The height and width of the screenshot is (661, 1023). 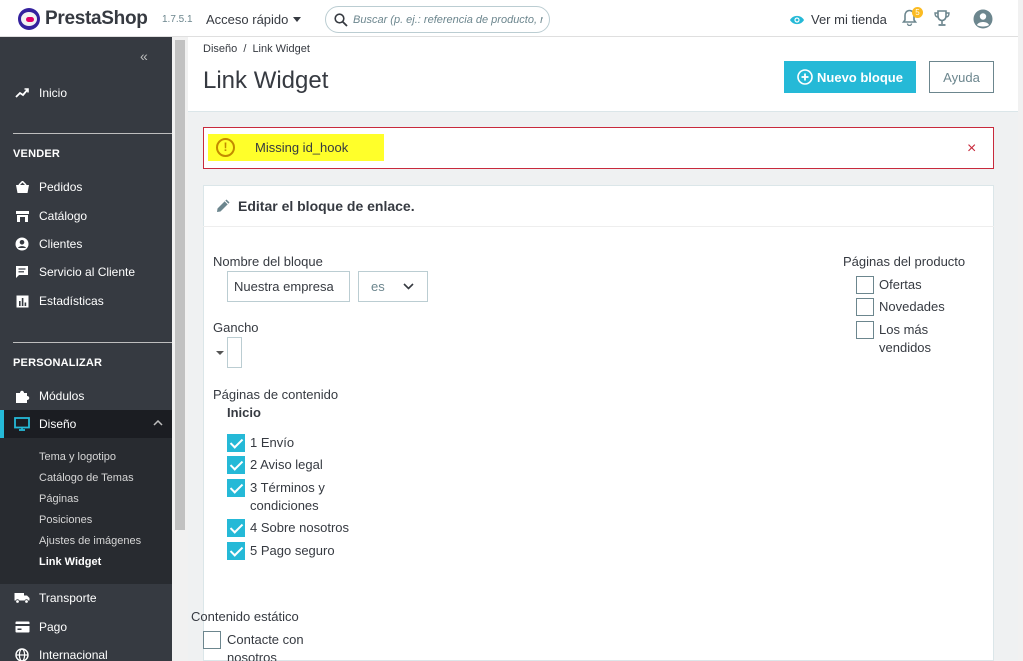 I want to click on block-name-label: Nombre del bloque, so click(x=268, y=261).